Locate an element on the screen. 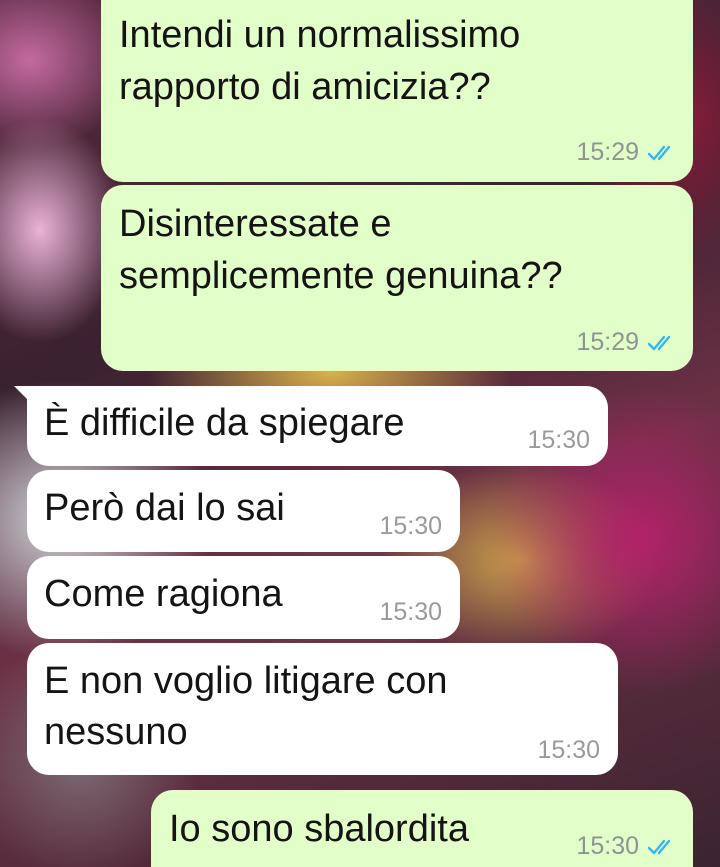 This screenshot has height=867, width=720. message-meta: 15:30 is located at coordinates (626, 846).